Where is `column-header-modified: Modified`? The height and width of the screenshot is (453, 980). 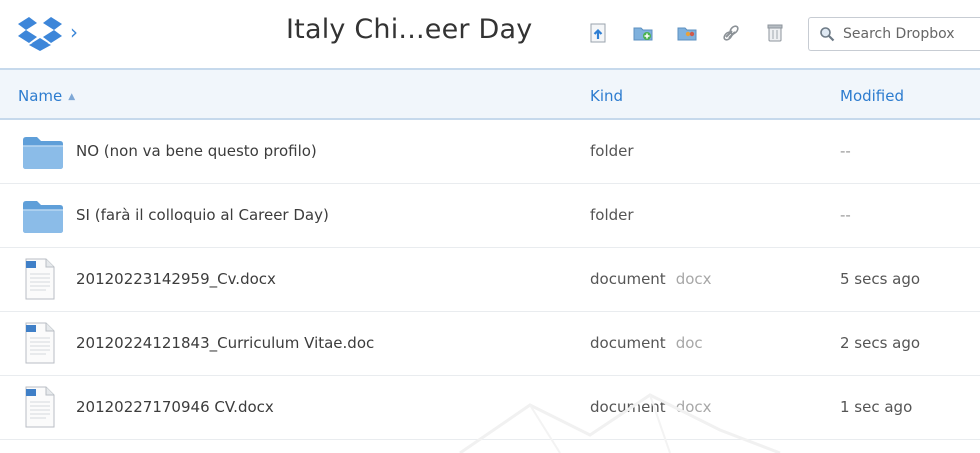
column-header-modified: Modified is located at coordinates (872, 96).